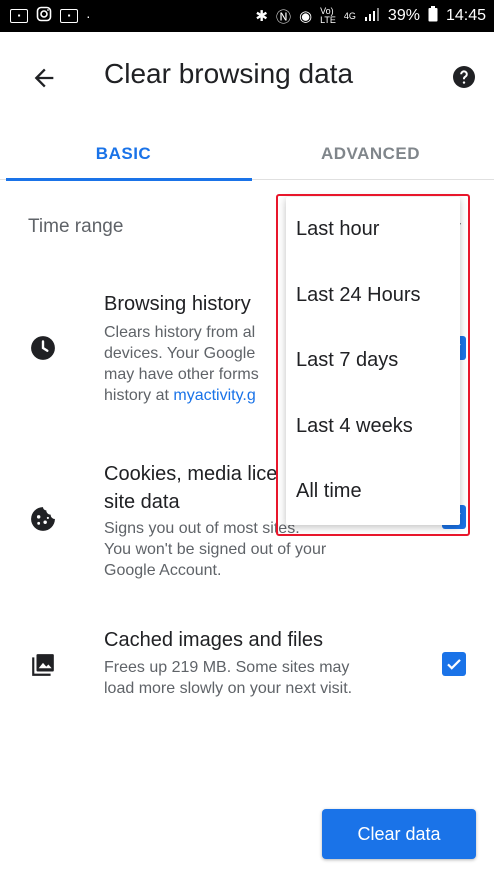 The width and height of the screenshot is (494, 872). Describe the element at coordinates (215, 549) in the screenshot. I see `desc-line: You won't be signed out of your` at that location.